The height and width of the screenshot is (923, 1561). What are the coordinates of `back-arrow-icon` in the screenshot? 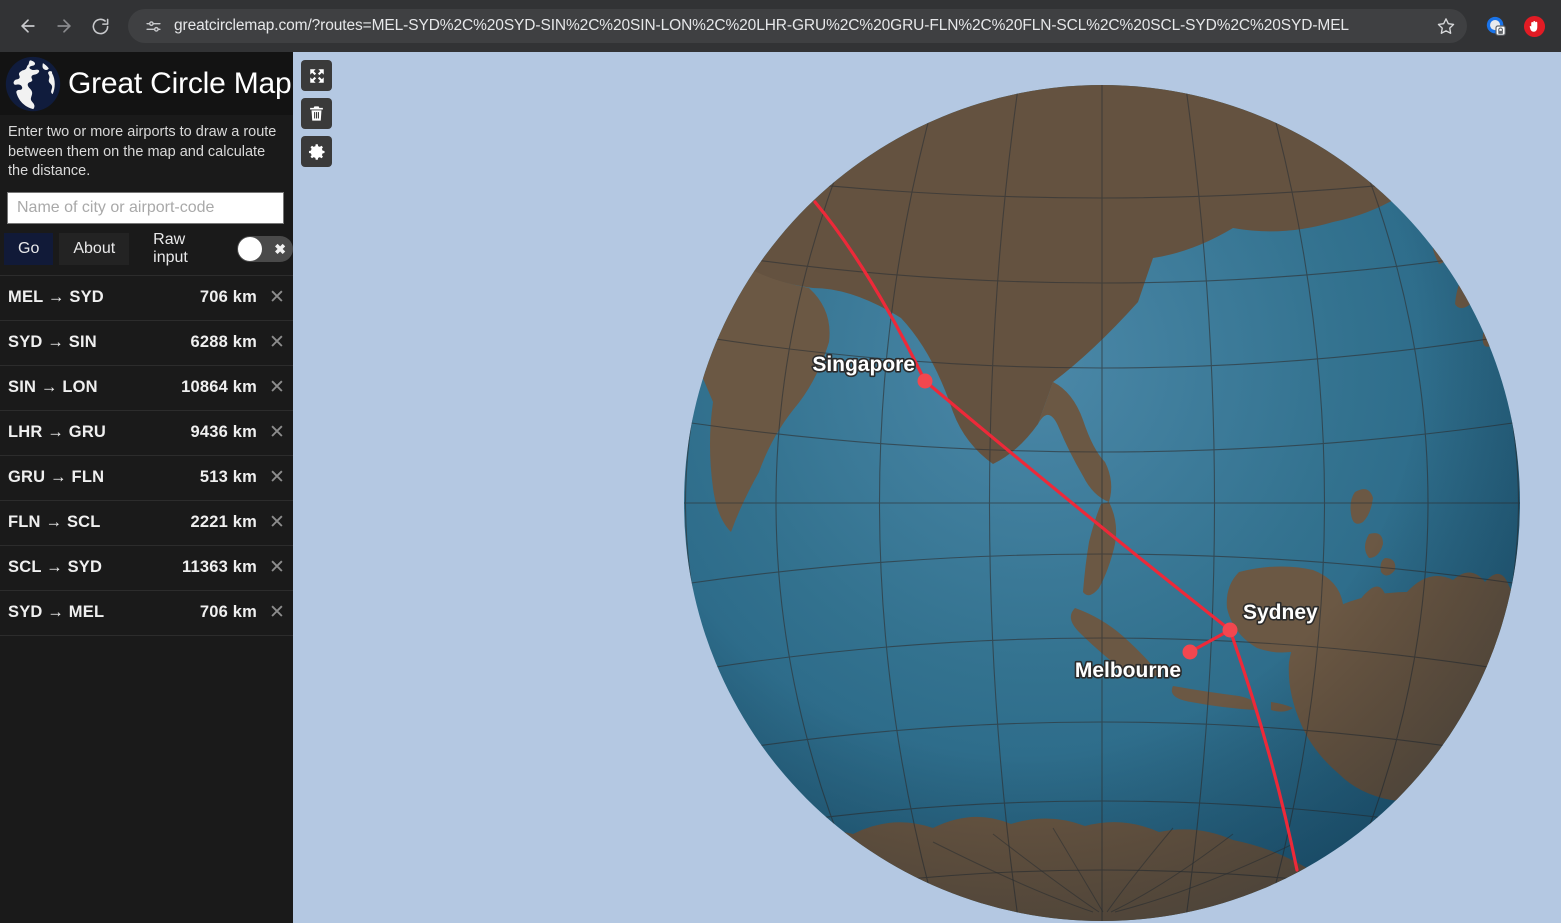 It's located at (28, 26).